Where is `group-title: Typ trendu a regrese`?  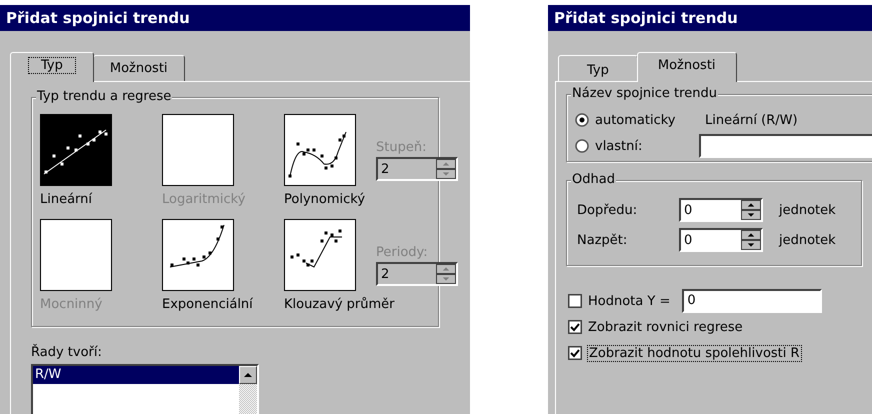
group-title: Typ trendu a regrese is located at coordinates (104, 96).